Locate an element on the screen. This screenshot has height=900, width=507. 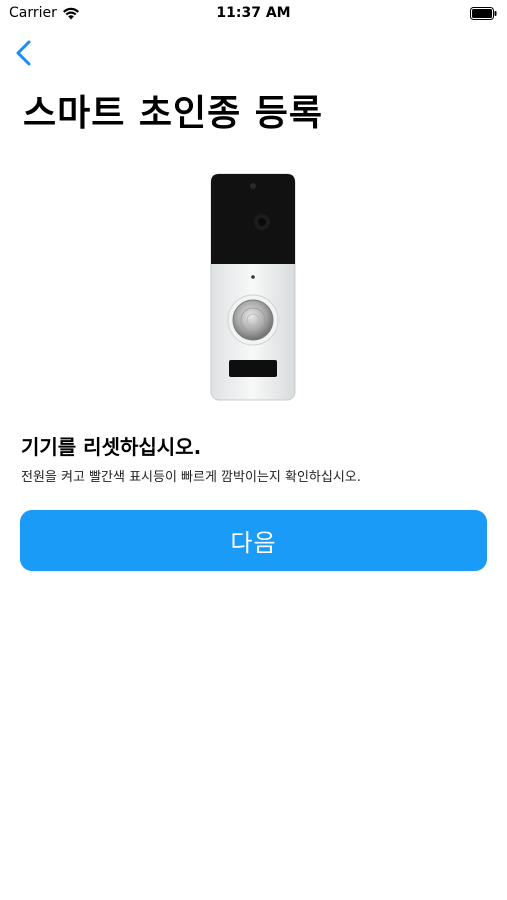
page-title: 스마트 초인종 등록 is located at coordinates (173, 113).